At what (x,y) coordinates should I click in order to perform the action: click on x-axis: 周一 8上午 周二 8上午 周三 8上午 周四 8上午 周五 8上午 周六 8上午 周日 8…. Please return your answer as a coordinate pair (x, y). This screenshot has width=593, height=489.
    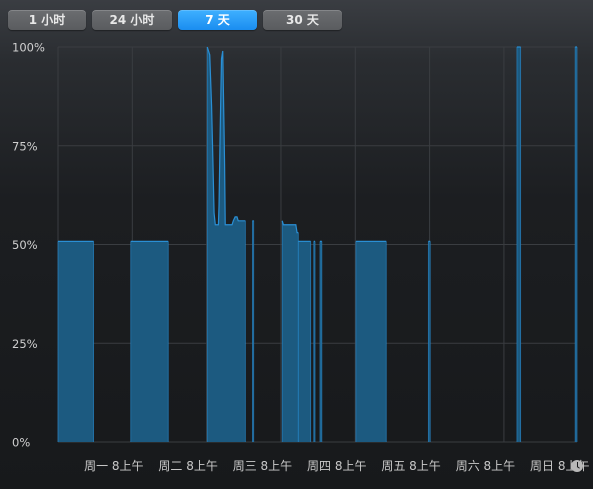
    Looking at the image, I should click on (336, 466).